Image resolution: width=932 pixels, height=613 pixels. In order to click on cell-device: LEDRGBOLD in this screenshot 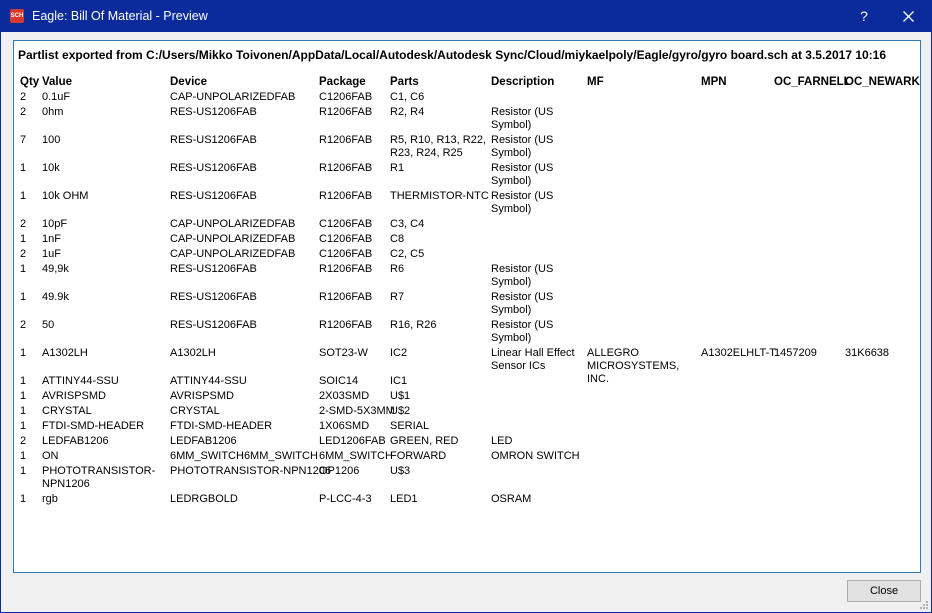, I will do `click(204, 499)`.